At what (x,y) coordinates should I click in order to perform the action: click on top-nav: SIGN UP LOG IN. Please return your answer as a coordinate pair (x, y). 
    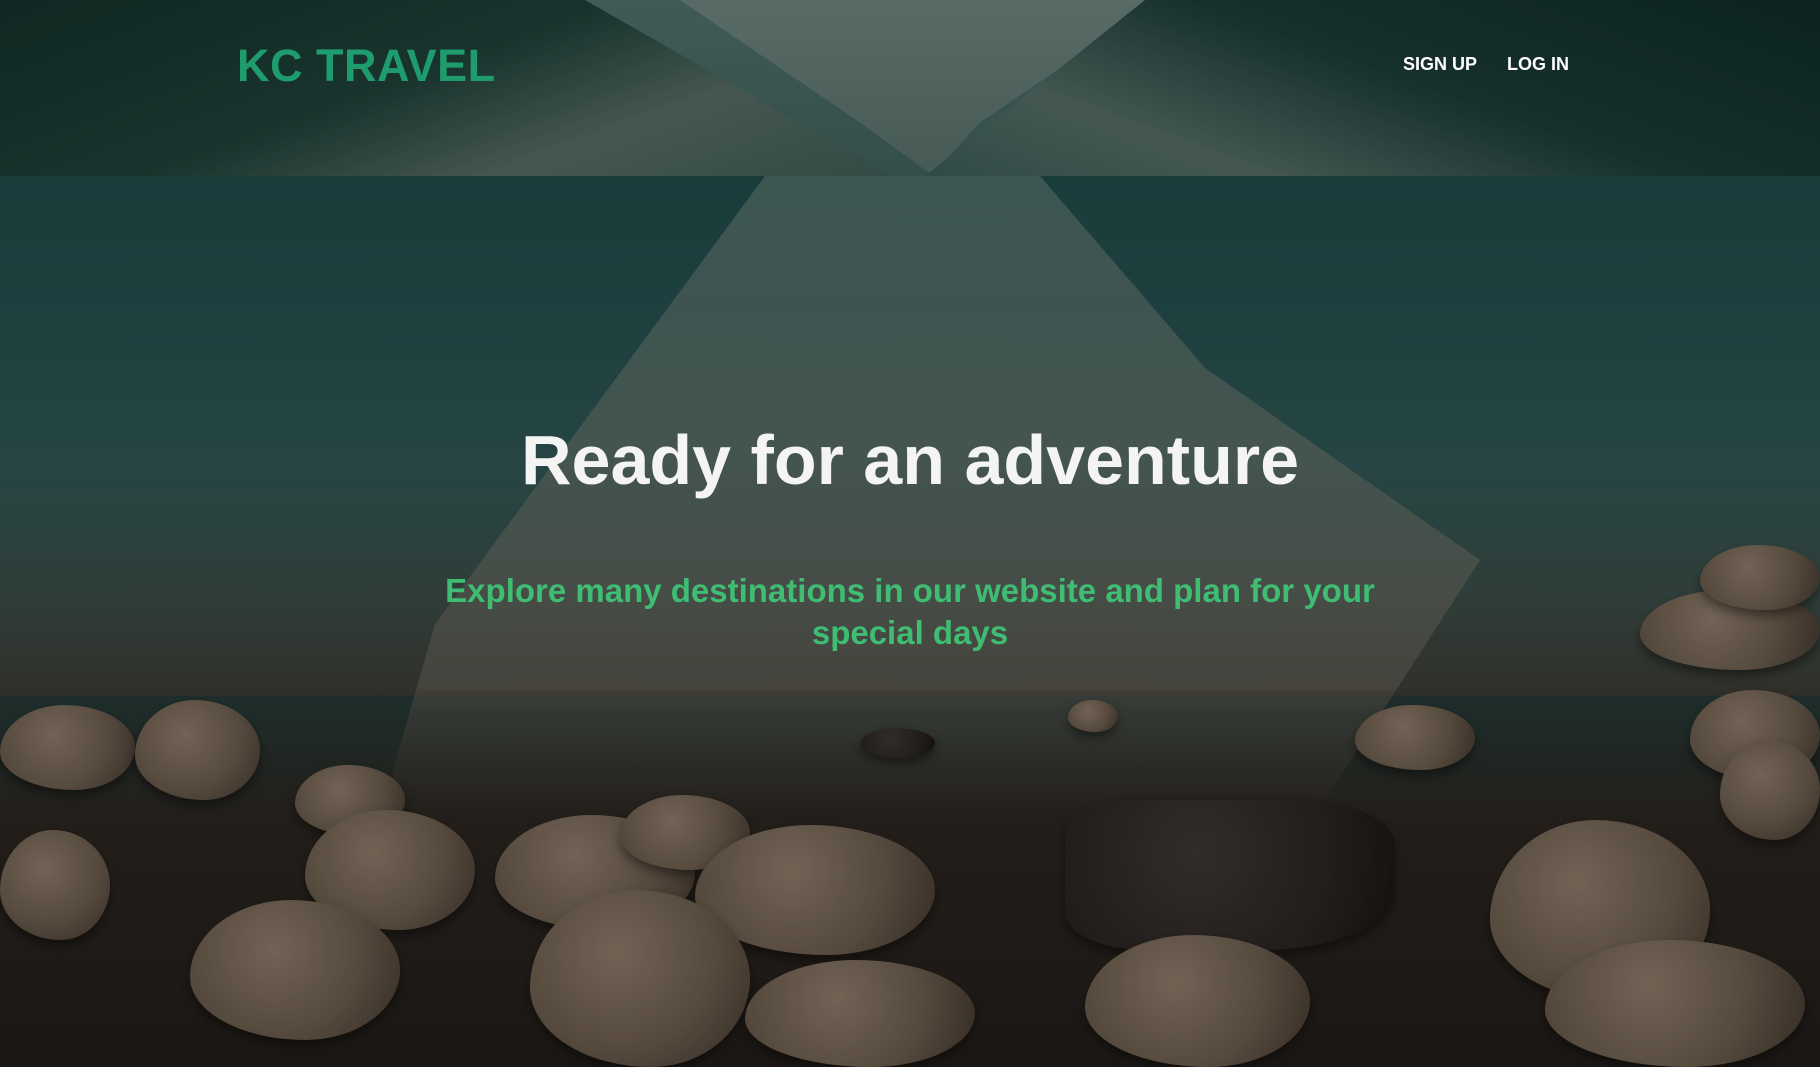
    Looking at the image, I should click on (1486, 64).